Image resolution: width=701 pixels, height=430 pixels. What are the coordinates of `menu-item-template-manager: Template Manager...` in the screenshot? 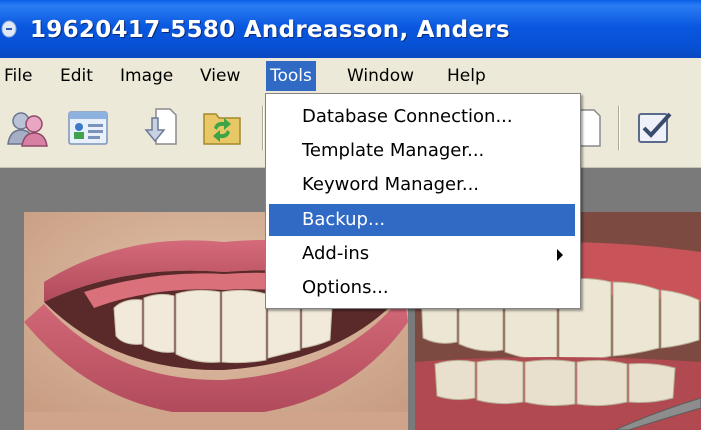 It's located at (422, 151).